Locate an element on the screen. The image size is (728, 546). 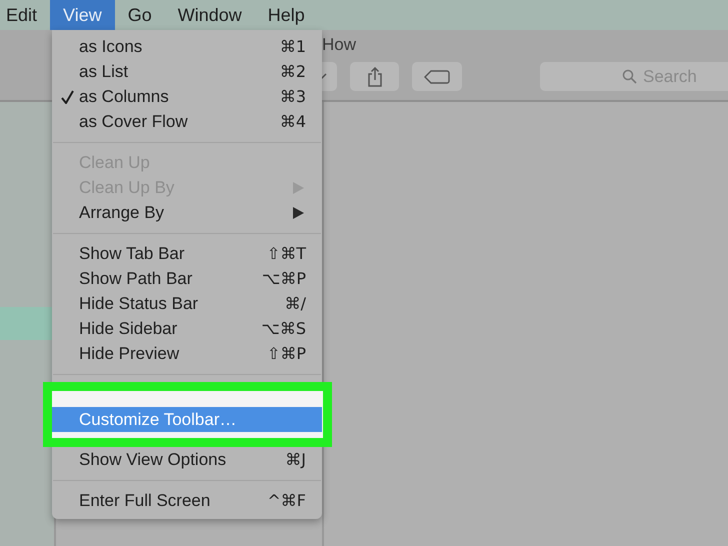
menu-item-label: as Cover Flow is located at coordinates (134, 122).